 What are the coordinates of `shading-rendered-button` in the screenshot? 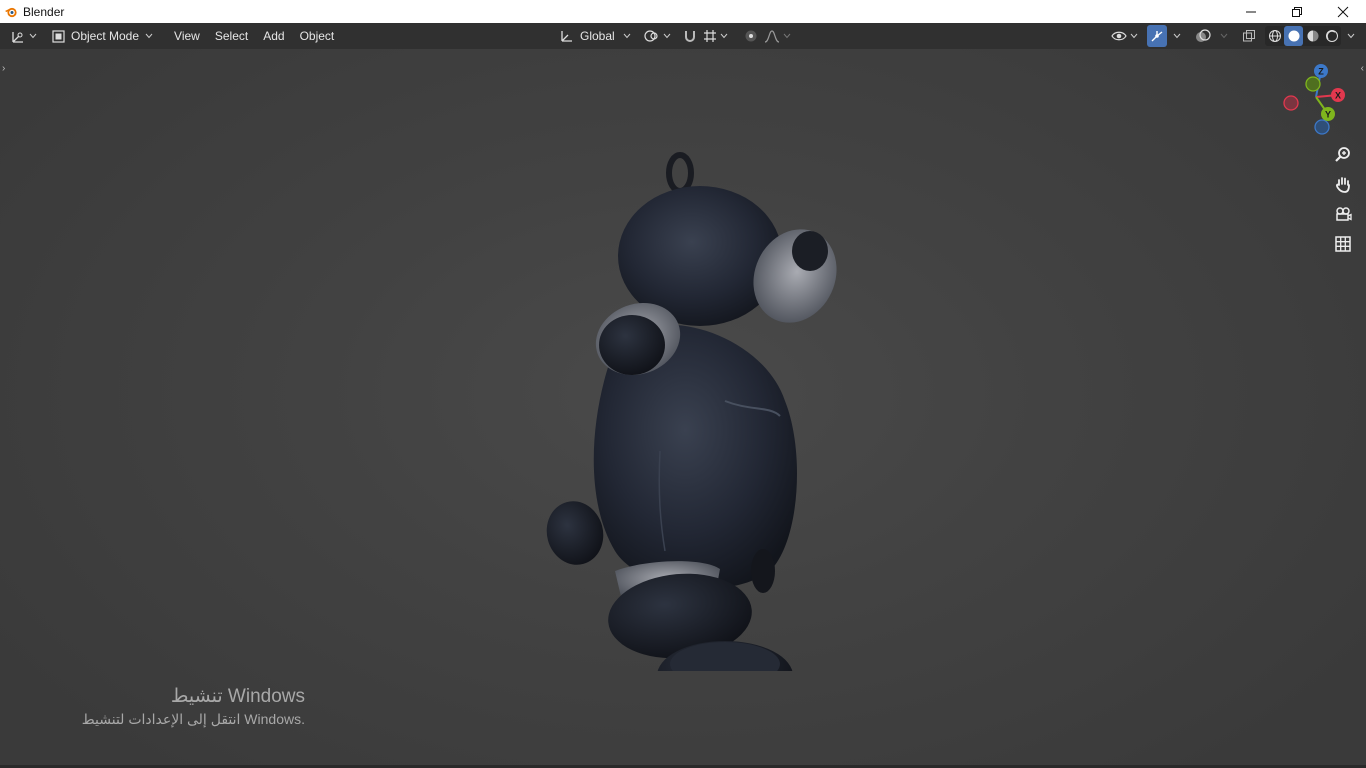 It's located at (1331, 36).